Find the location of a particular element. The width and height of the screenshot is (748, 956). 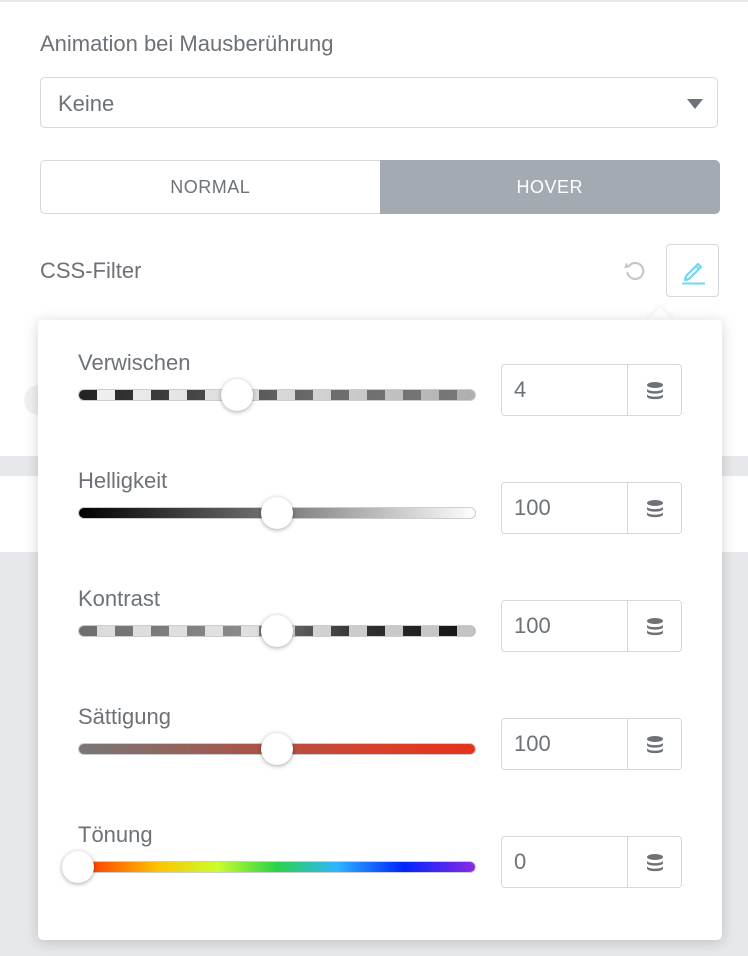

filter-label: Verwischen is located at coordinates (134, 362).